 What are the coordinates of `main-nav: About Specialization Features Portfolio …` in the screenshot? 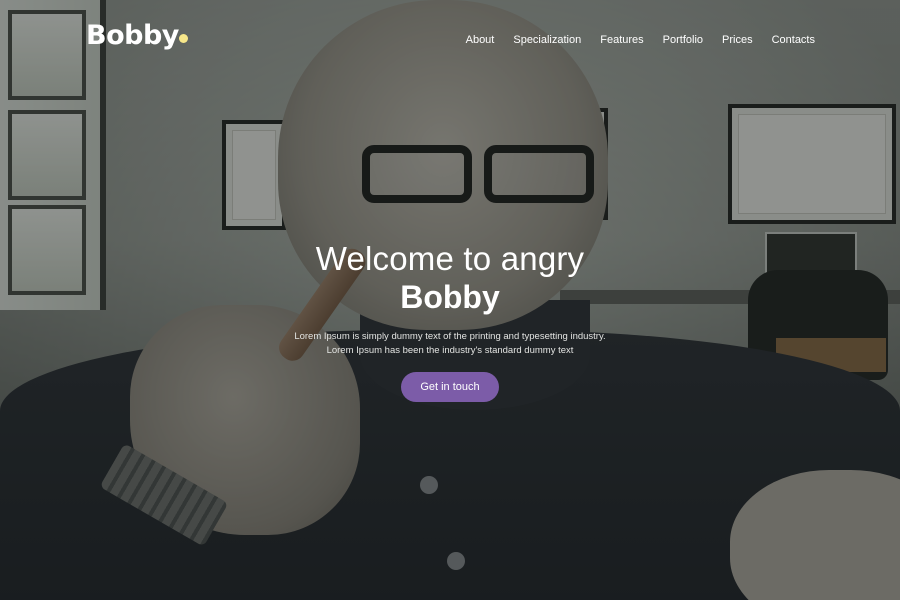 It's located at (640, 40).